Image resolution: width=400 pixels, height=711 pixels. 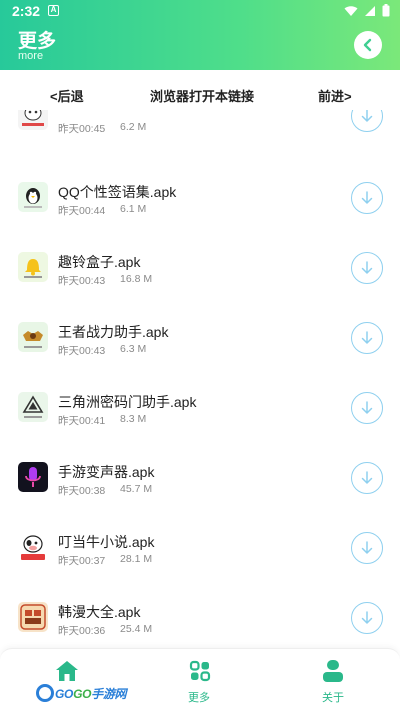 I want to click on nav-about-button, so click(x=333, y=671).